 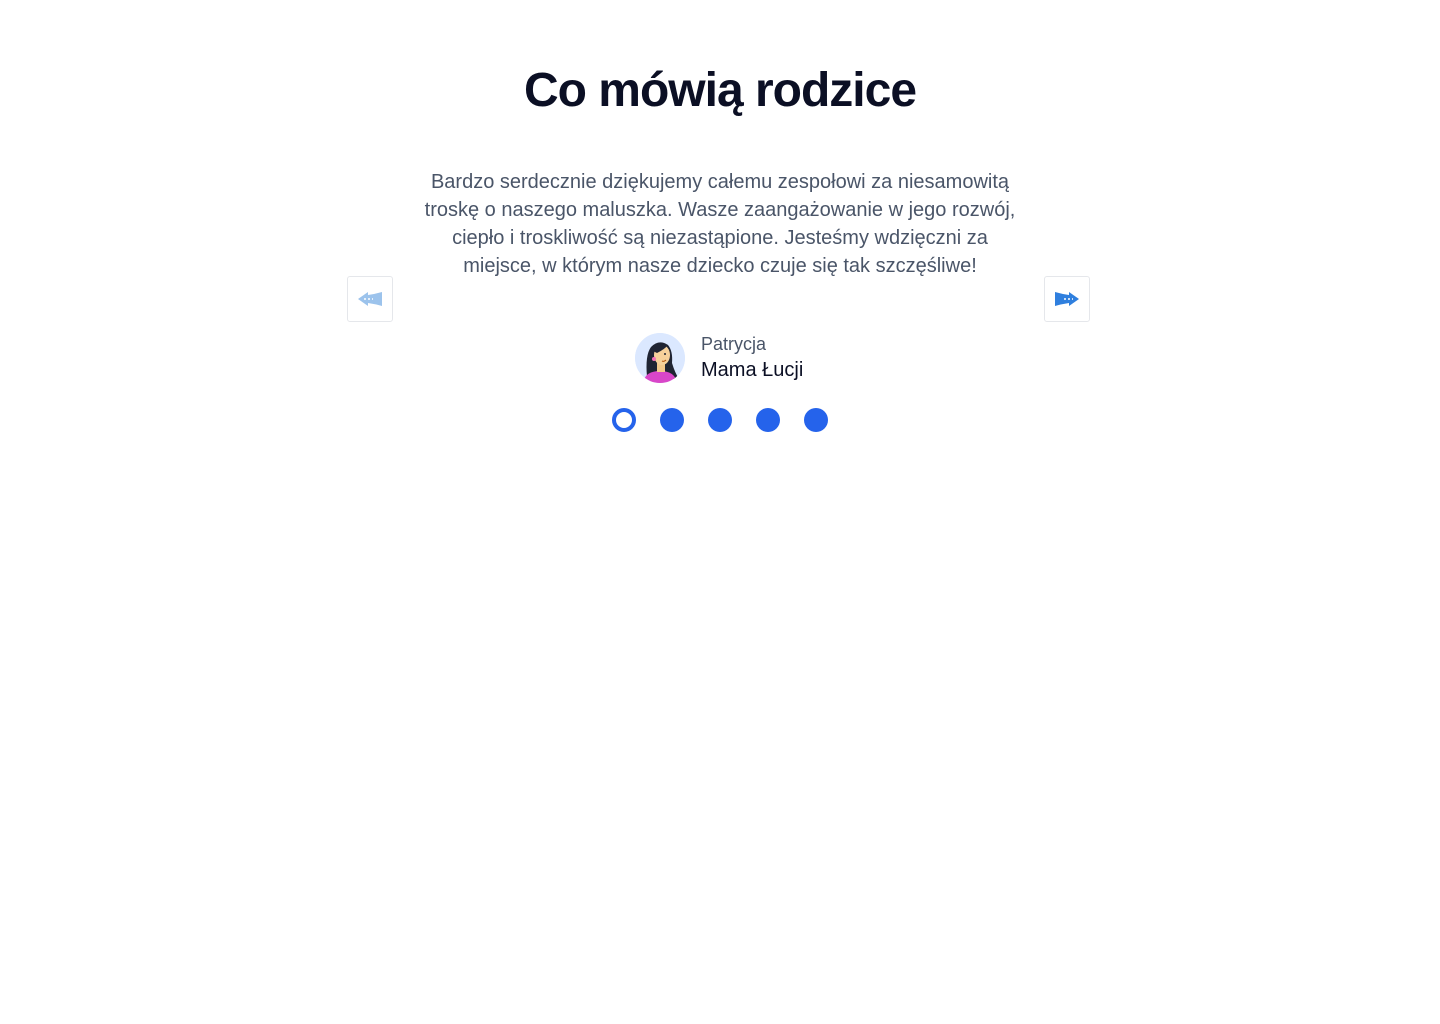 I want to click on prev-testimonial-button, so click(x=370, y=299).